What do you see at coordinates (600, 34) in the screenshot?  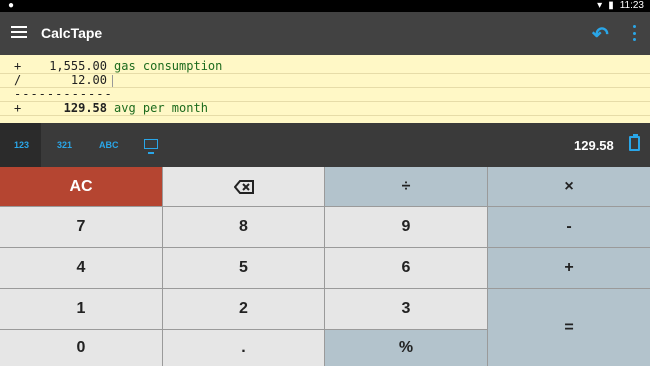 I see `undo-icon: ↶` at bounding box center [600, 34].